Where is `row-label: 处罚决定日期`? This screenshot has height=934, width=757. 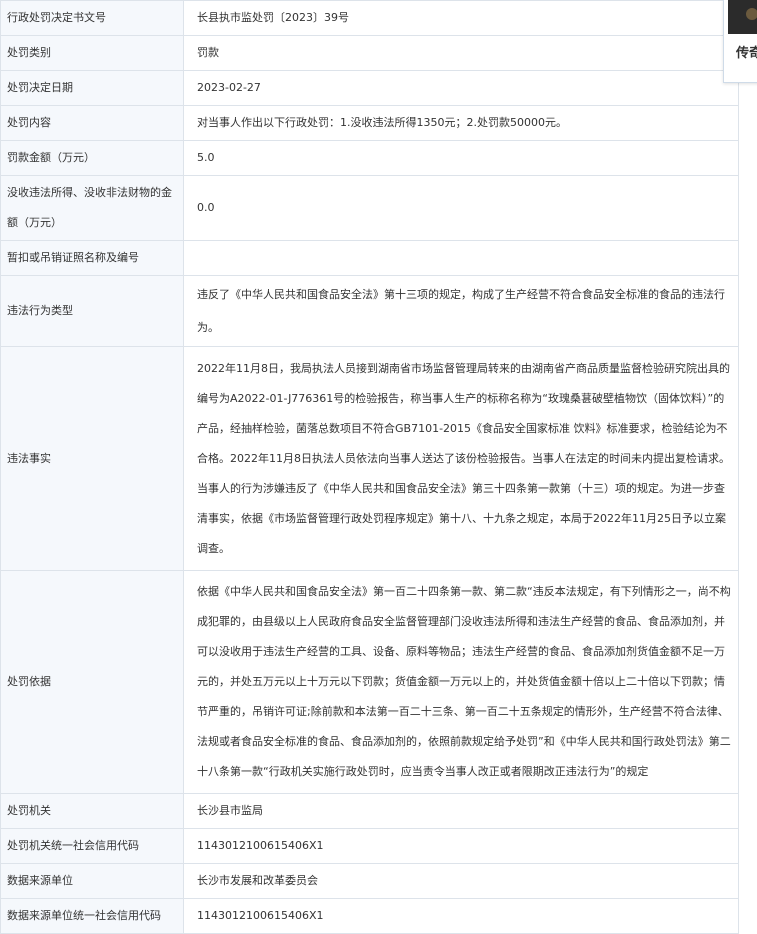 row-label: 处罚决定日期 is located at coordinates (92, 88).